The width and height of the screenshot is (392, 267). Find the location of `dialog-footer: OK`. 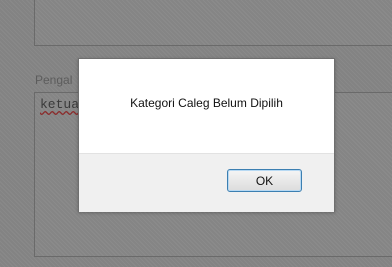

dialog-footer: OK is located at coordinates (206, 182).